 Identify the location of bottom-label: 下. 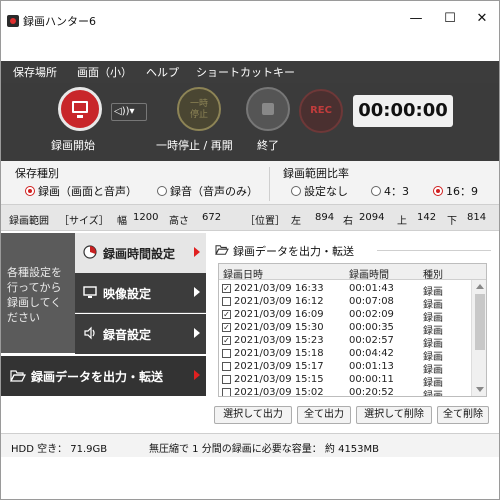
(452, 221).